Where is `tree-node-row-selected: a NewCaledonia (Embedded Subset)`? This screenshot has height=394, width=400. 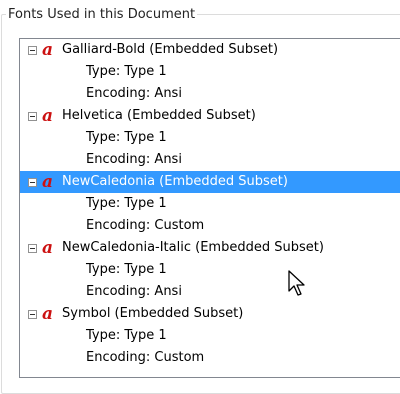
tree-node-row-selected: a NewCaledonia (Embedded Subset) is located at coordinates (210, 182).